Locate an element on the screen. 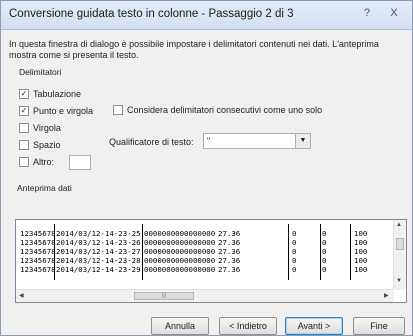 The image size is (413, 336). text-qualifier-select: " ▼ is located at coordinates (257, 141).